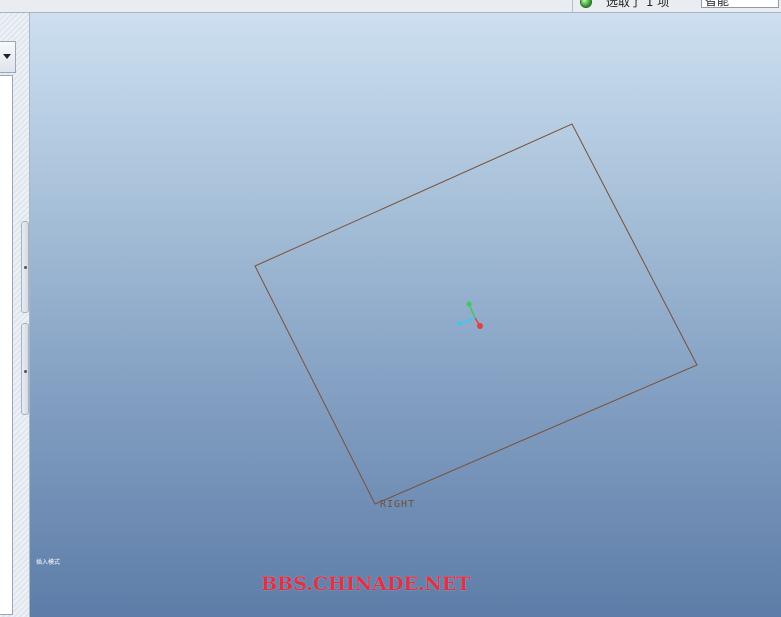 The image size is (781, 617). I want to click on panel-resize-grip-upper, so click(25, 267).